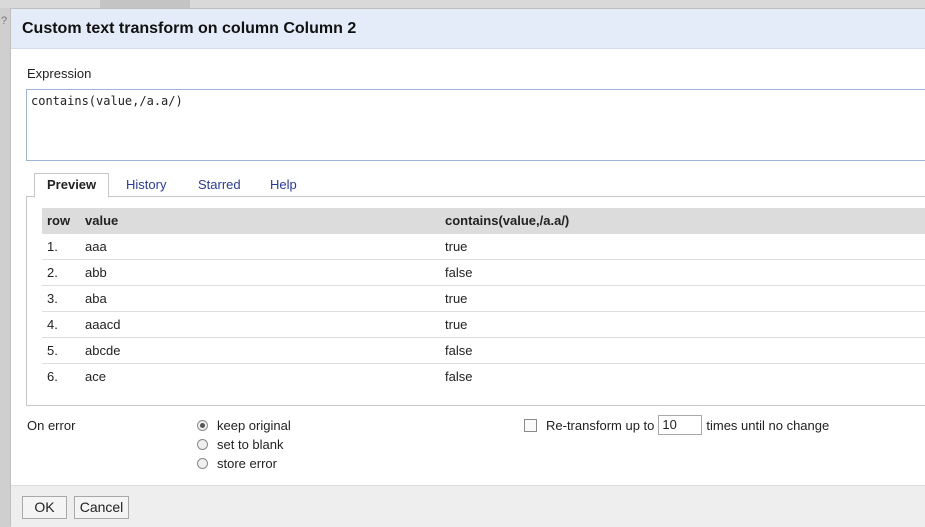  I want to click on radio-store-error, so click(202, 463).